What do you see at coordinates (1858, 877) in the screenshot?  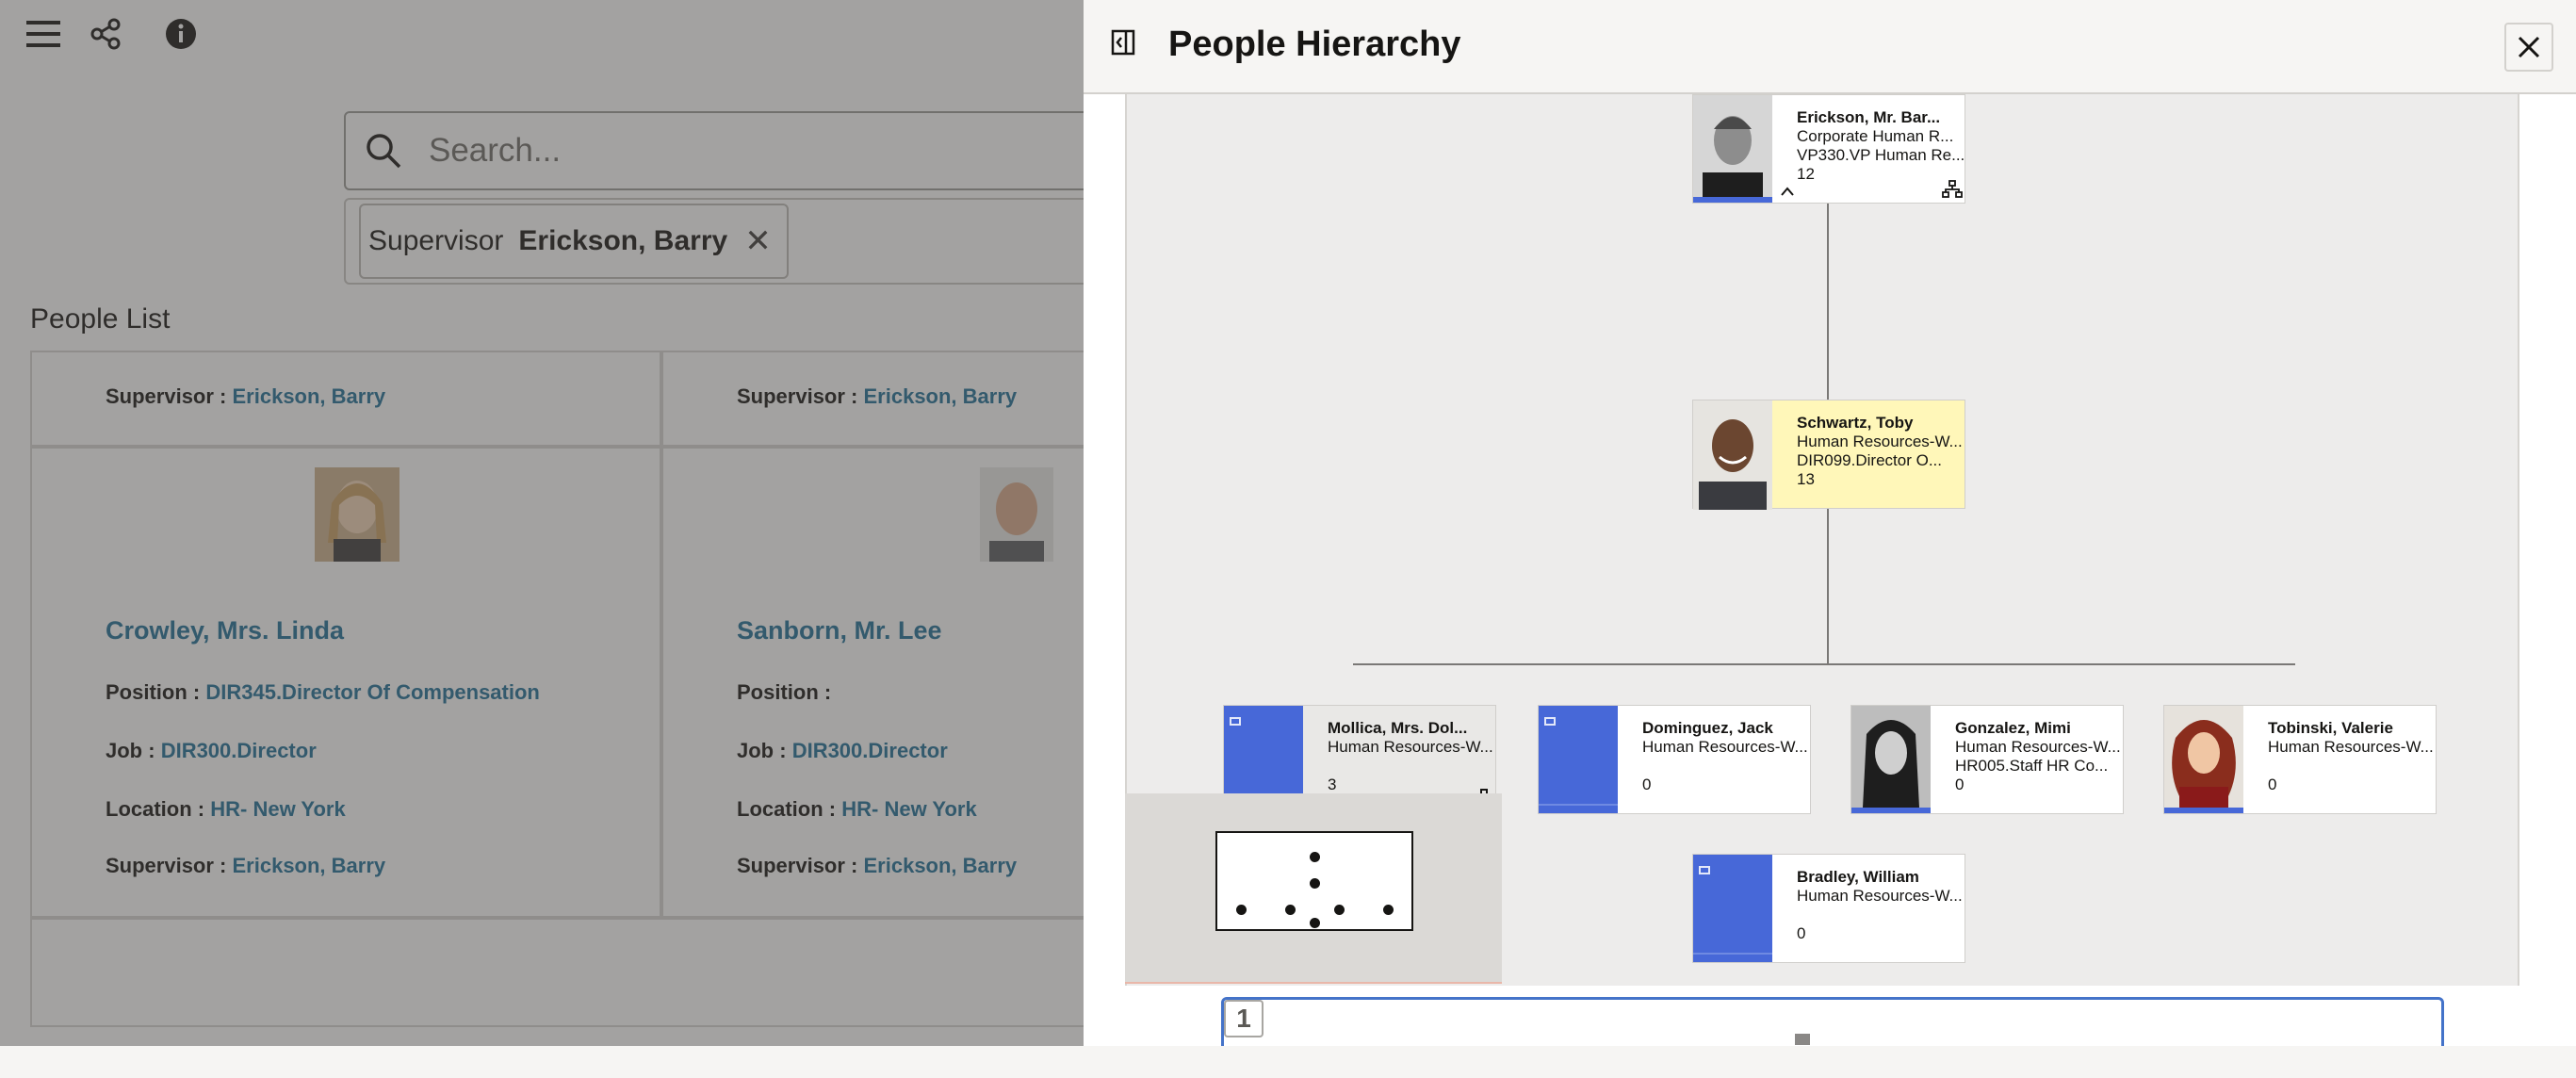 I see `node-name: Bradley, William` at bounding box center [1858, 877].